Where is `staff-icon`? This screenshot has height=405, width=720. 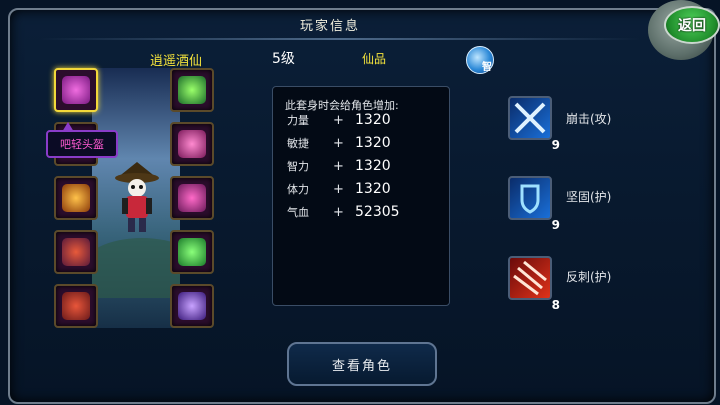
staff-icon is located at coordinates (192, 306).